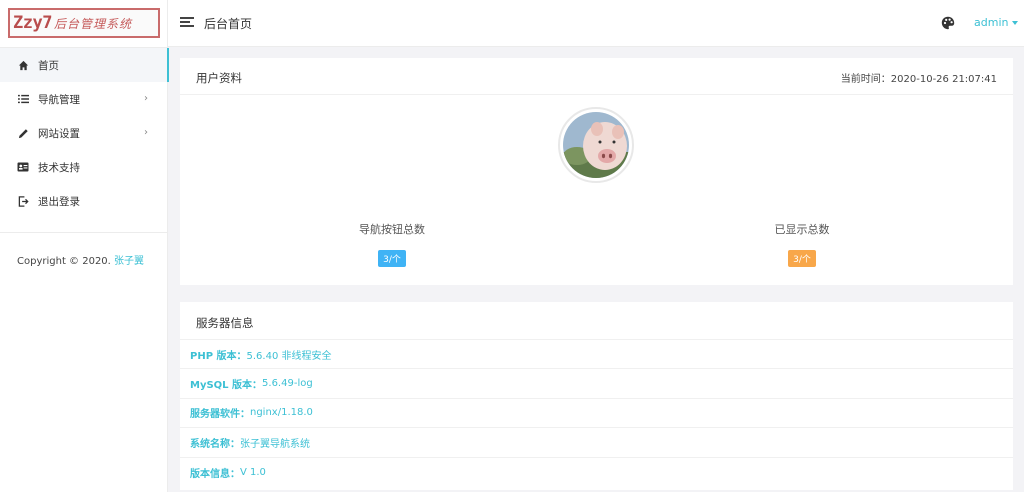 The height and width of the screenshot is (492, 1024). What do you see at coordinates (84, 99) in the screenshot?
I see `sidebar-item-nav-manage: 导航管理 ›` at bounding box center [84, 99].